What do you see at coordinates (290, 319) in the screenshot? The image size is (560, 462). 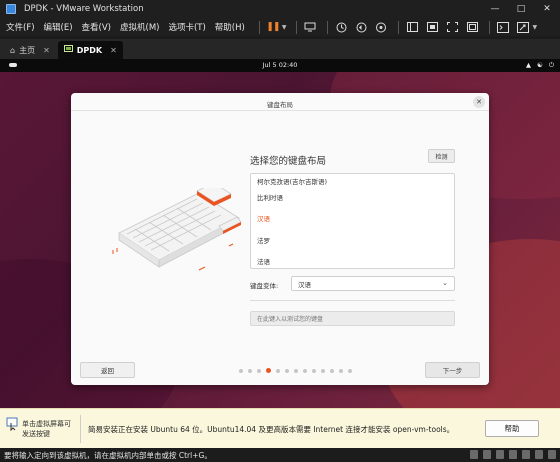 I see `test-keyboard-placeholder: 在此键入以测试您的键盘` at bounding box center [290, 319].